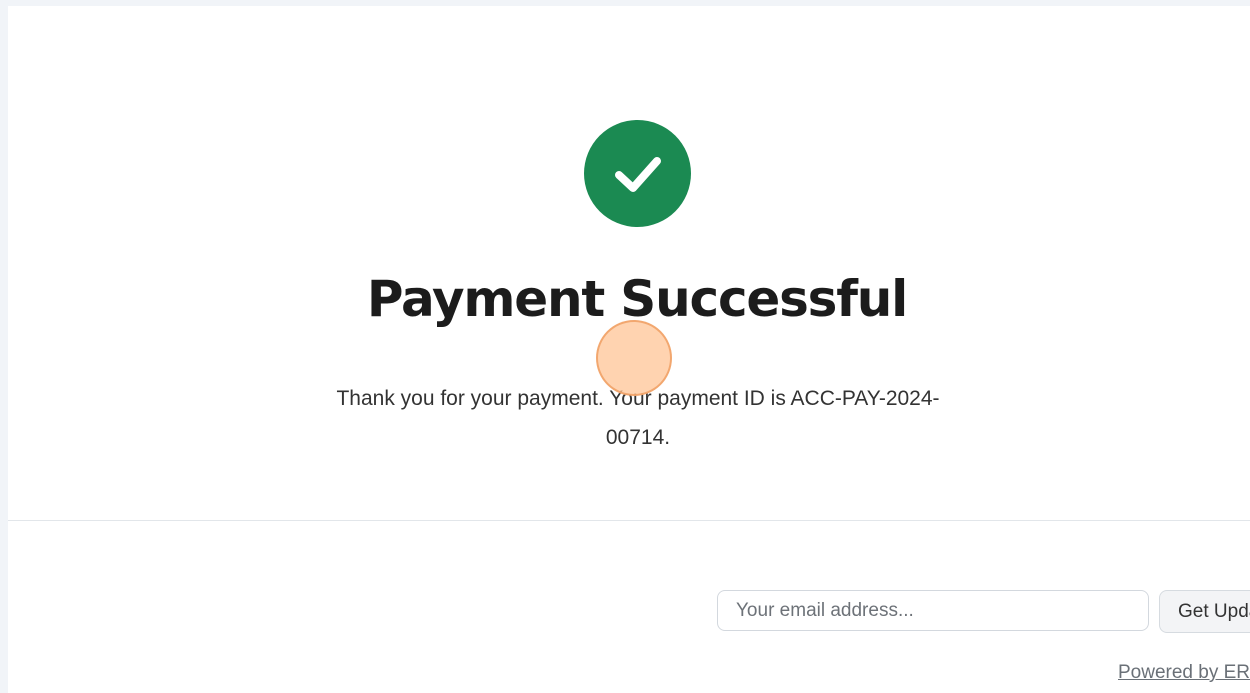 Image resolution: width=1250 pixels, height=693 pixels. Describe the element at coordinates (637, 299) in the screenshot. I see `page-title: Payment Successful` at that location.